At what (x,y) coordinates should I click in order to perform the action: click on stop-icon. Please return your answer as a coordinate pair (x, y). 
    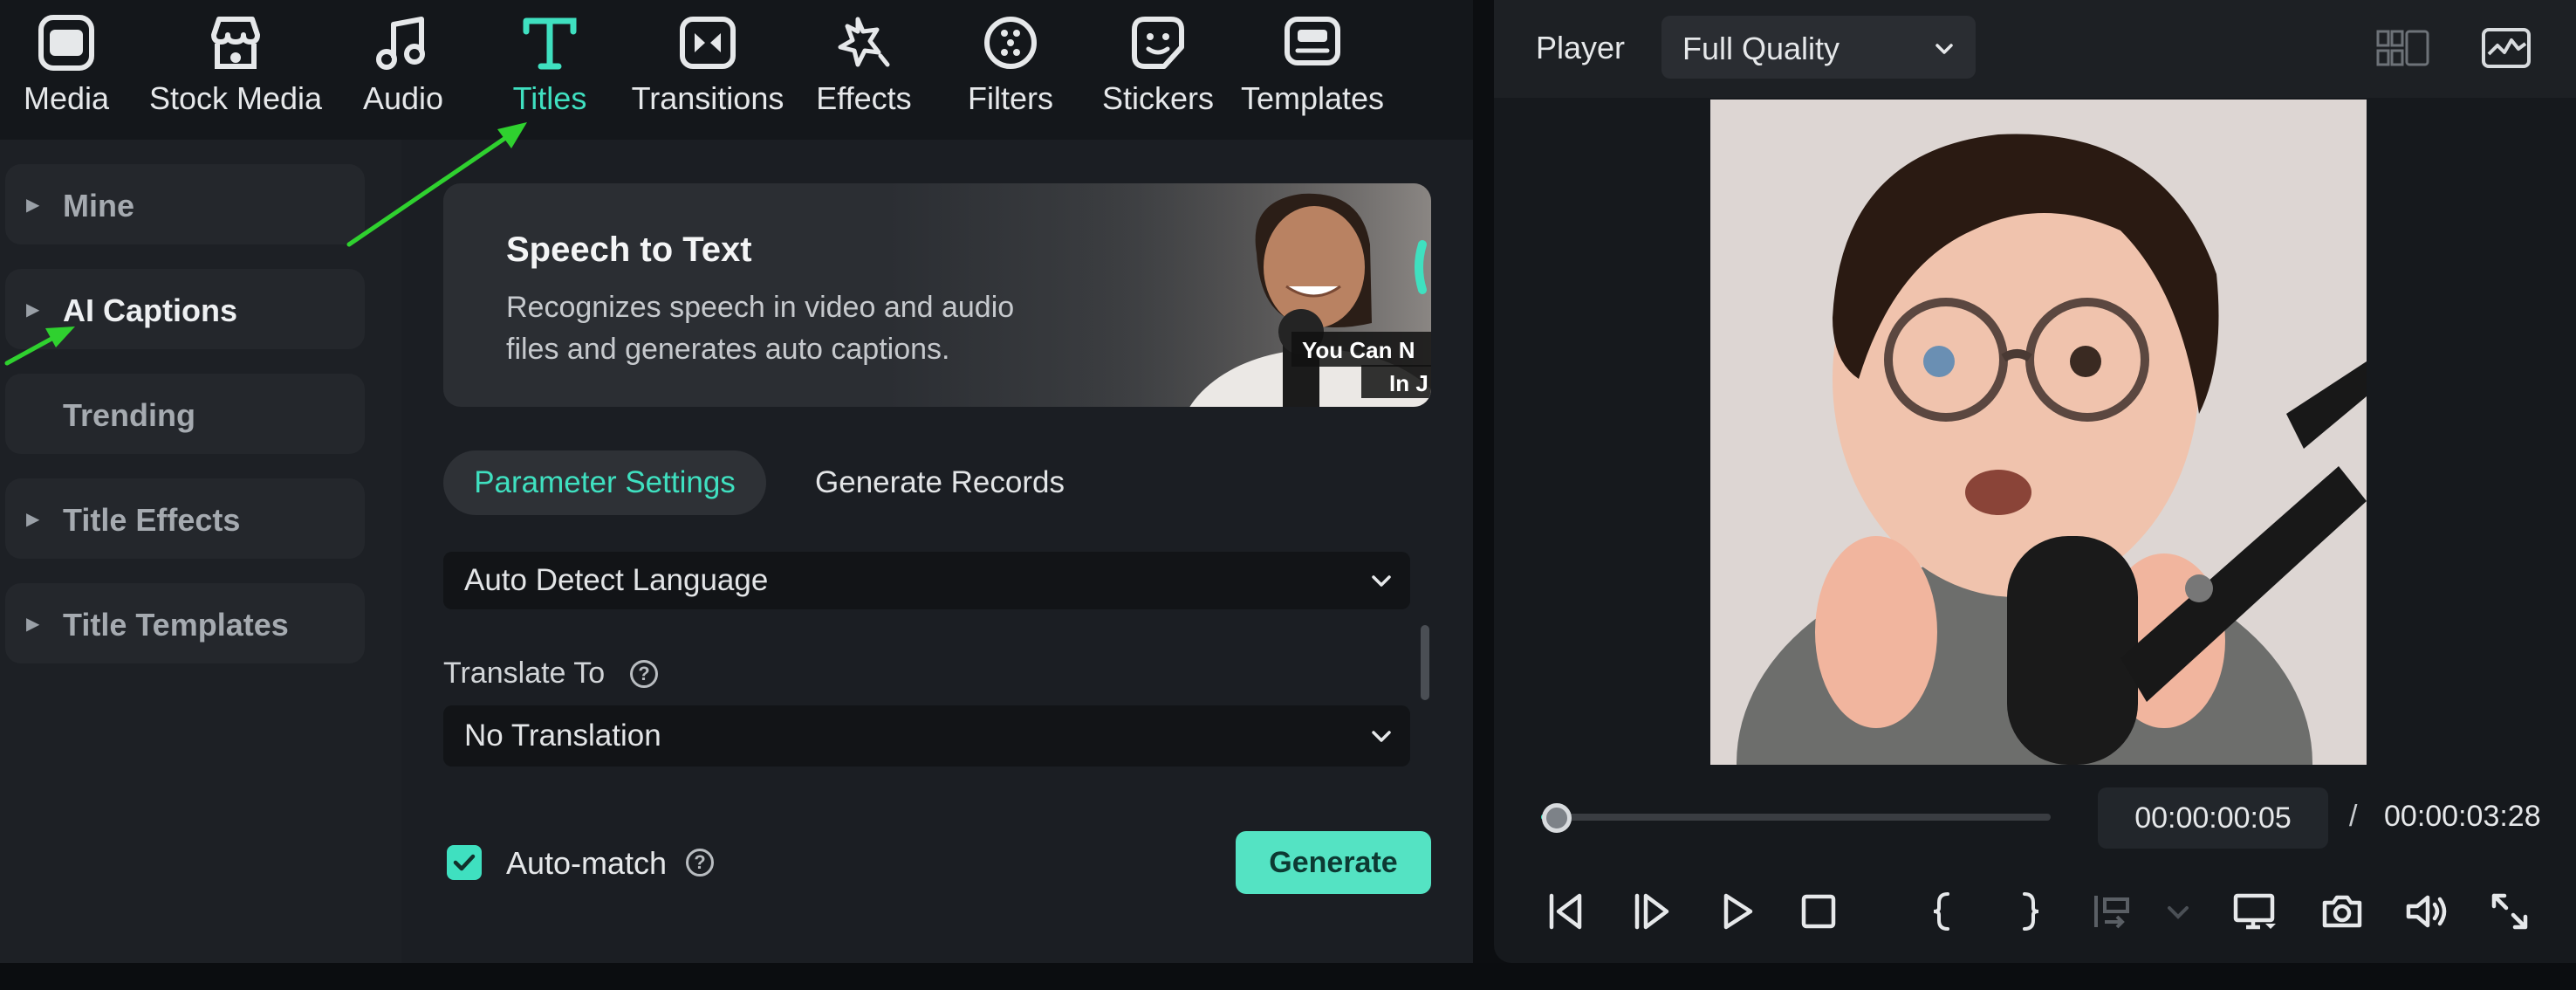
    Looking at the image, I should click on (1818, 912).